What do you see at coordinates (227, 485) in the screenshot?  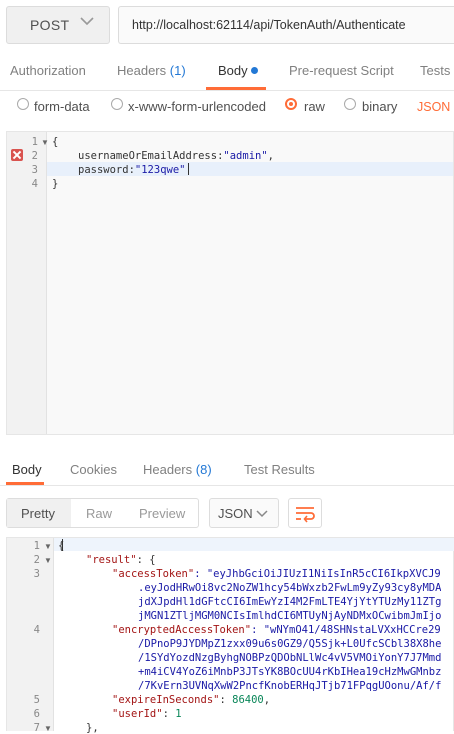 I see `response-tabs-divider` at bounding box center [227, 485].